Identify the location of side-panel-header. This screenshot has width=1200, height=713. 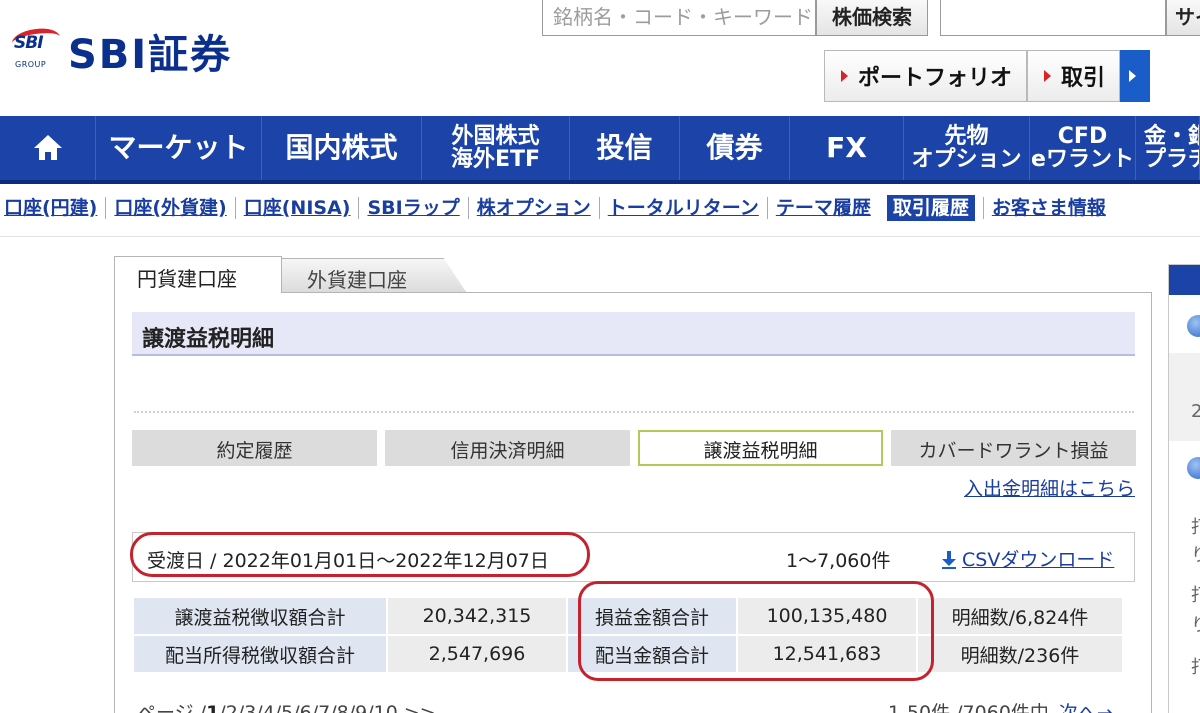
(1184, 280).